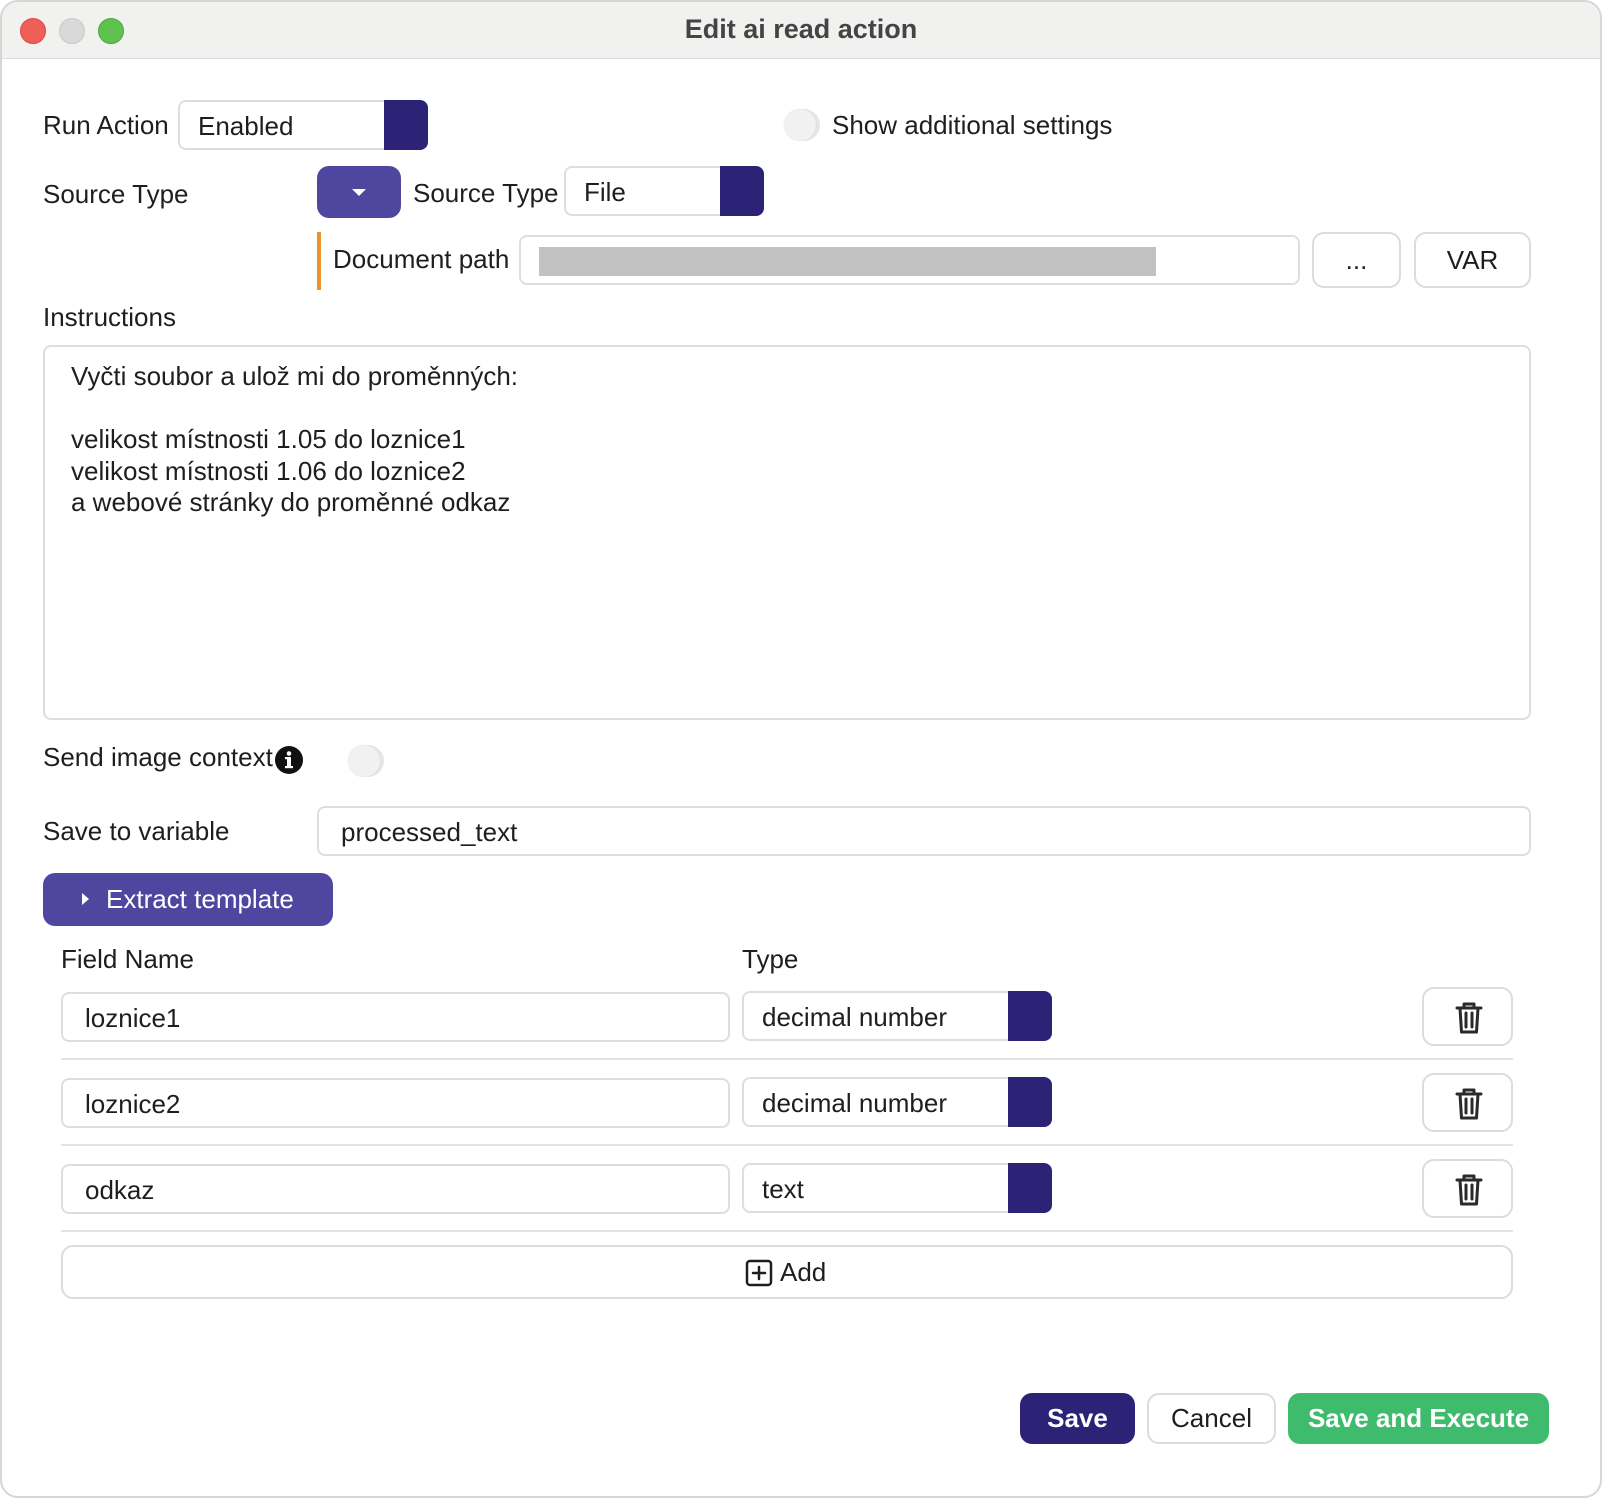 The width and height of the screenshot is (1602, 1498). What do you see at coordinates (1418, 1418) in the screenshot?
I see `save-and-execute-button: Save and Execute` at bounding box center [1418, 1418].